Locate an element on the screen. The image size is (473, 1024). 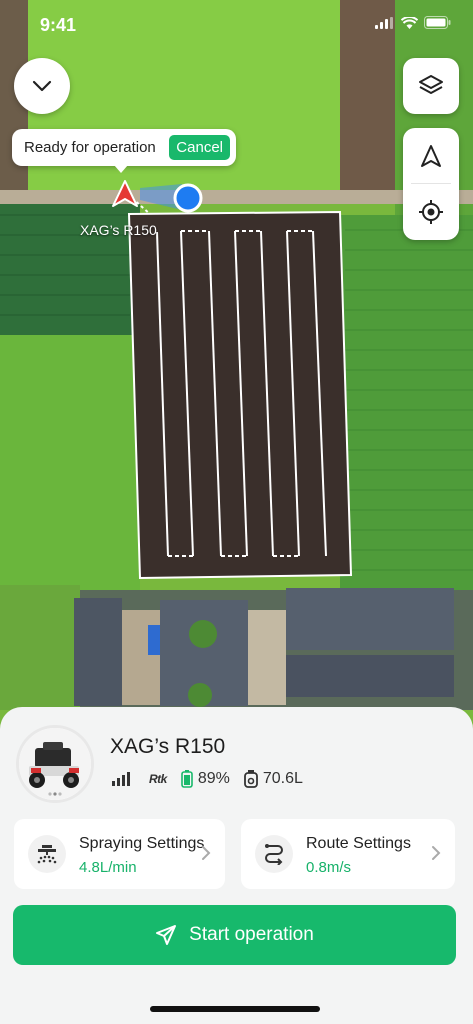
cancel-button: Cancel is located at coordinates (199, 147).